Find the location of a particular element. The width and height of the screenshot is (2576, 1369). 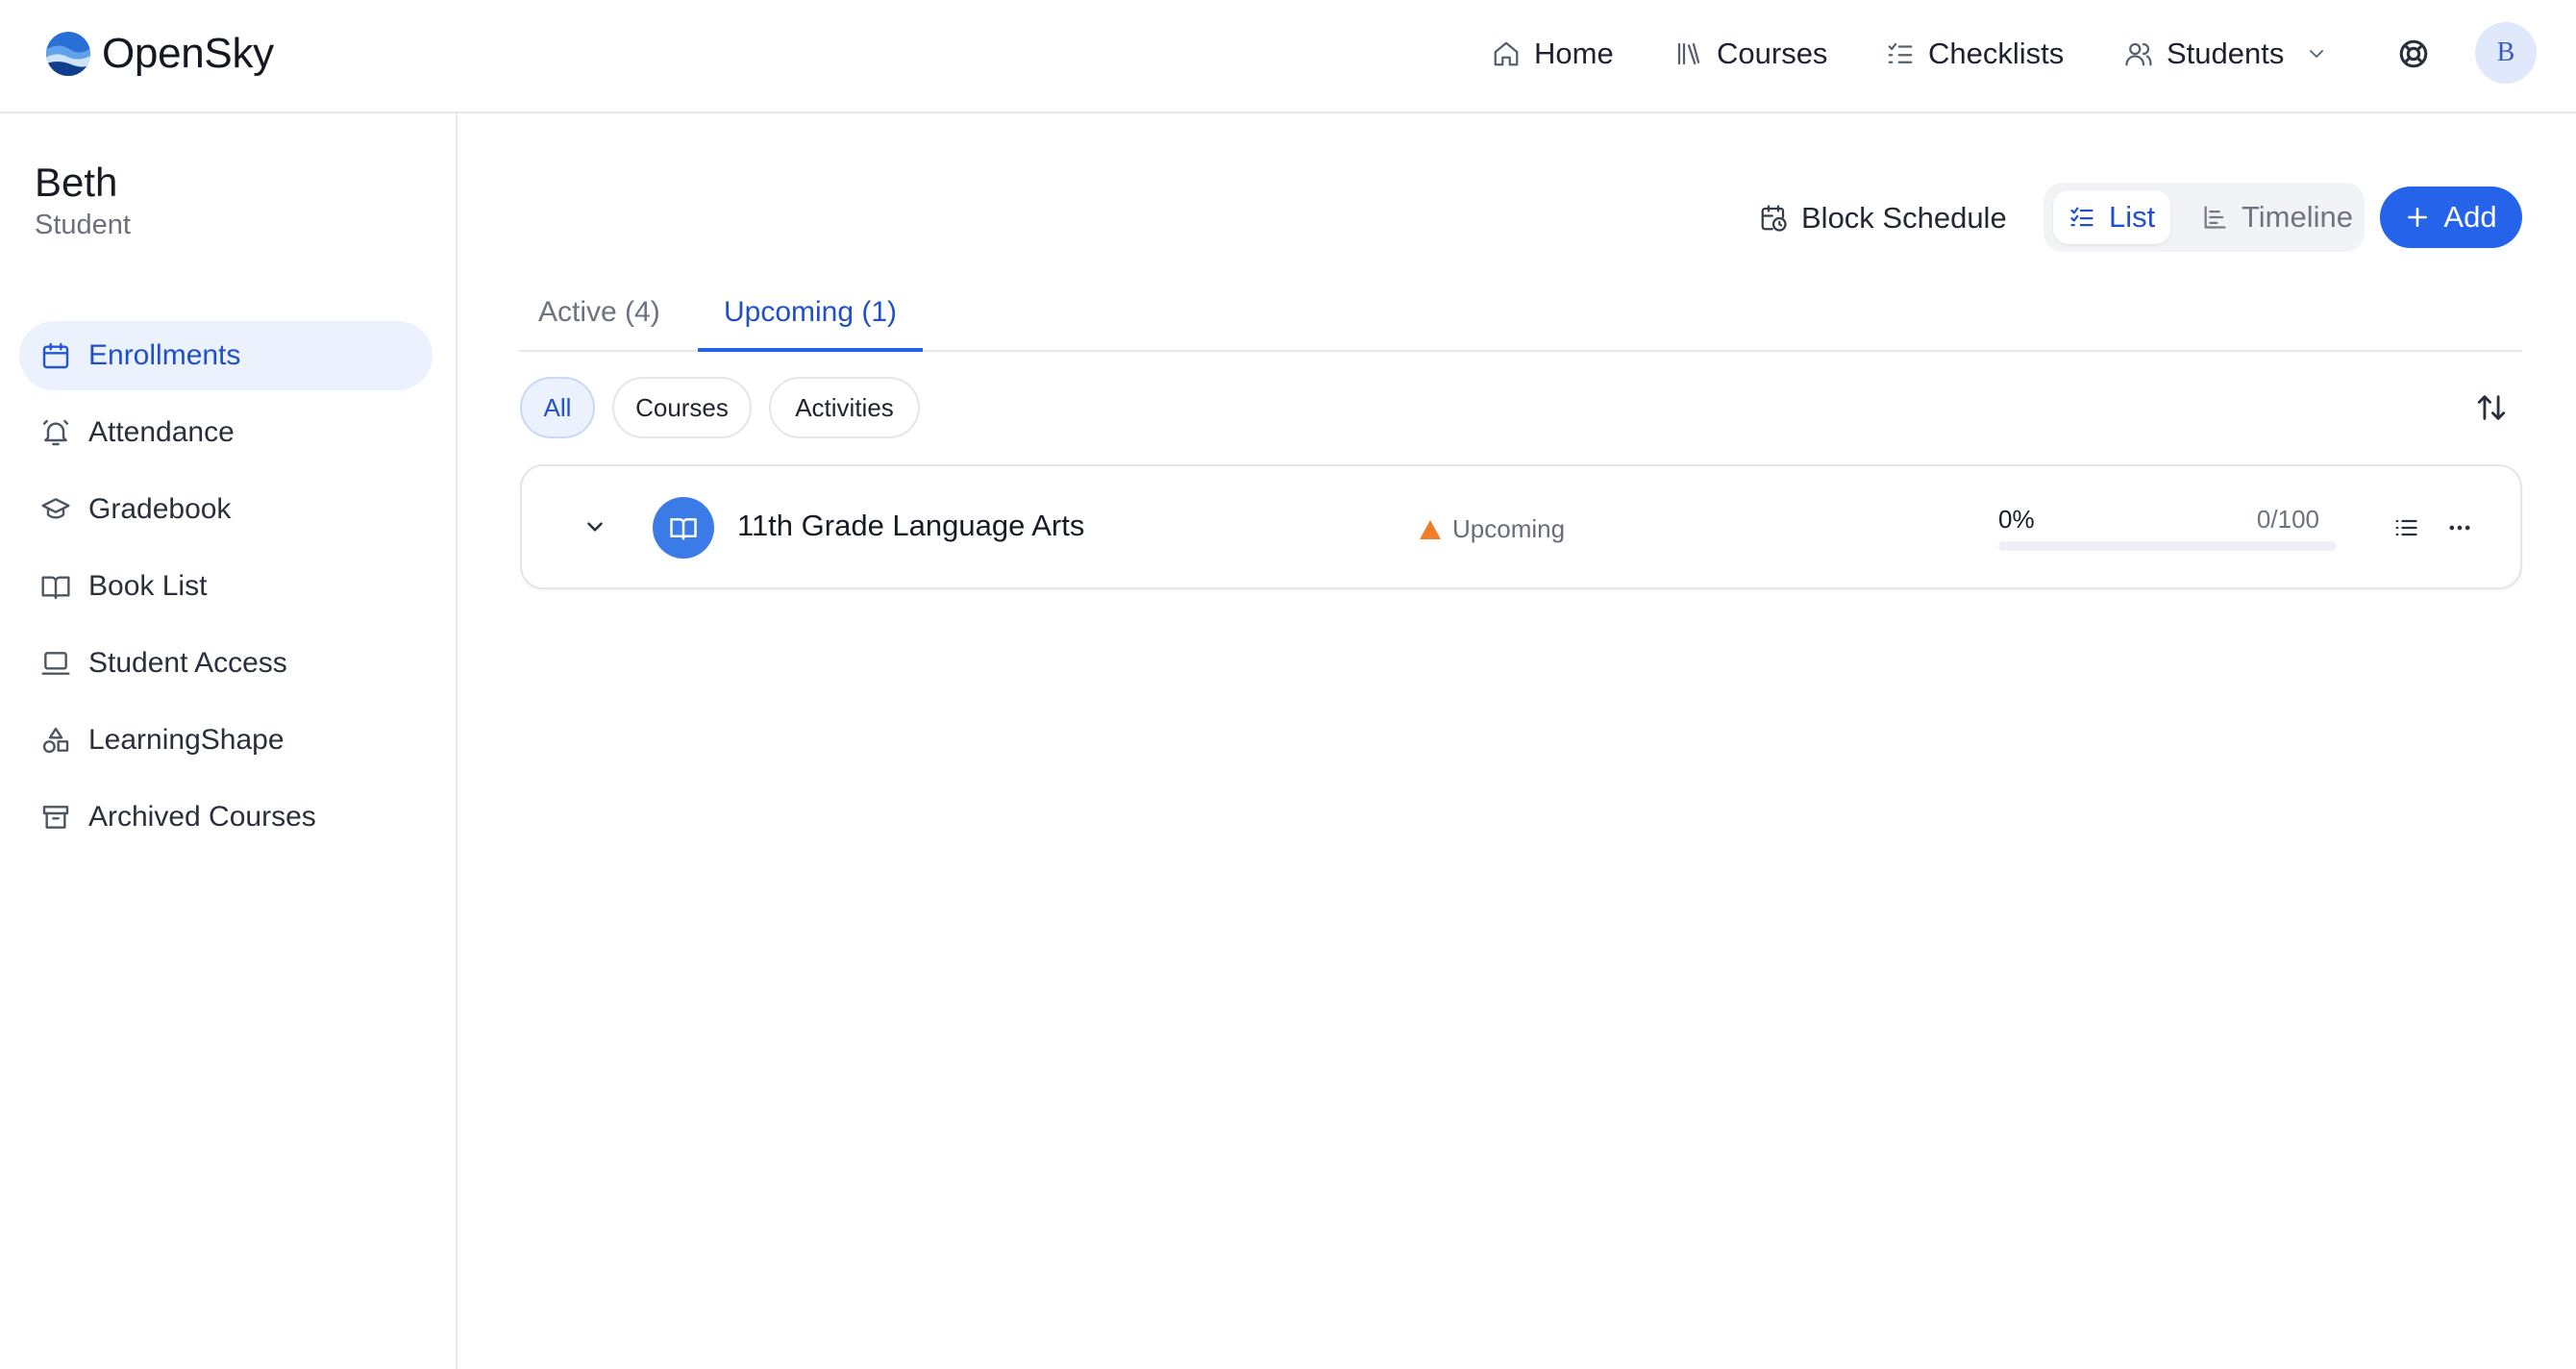

books-icon is located at coordinates (1689, 53).